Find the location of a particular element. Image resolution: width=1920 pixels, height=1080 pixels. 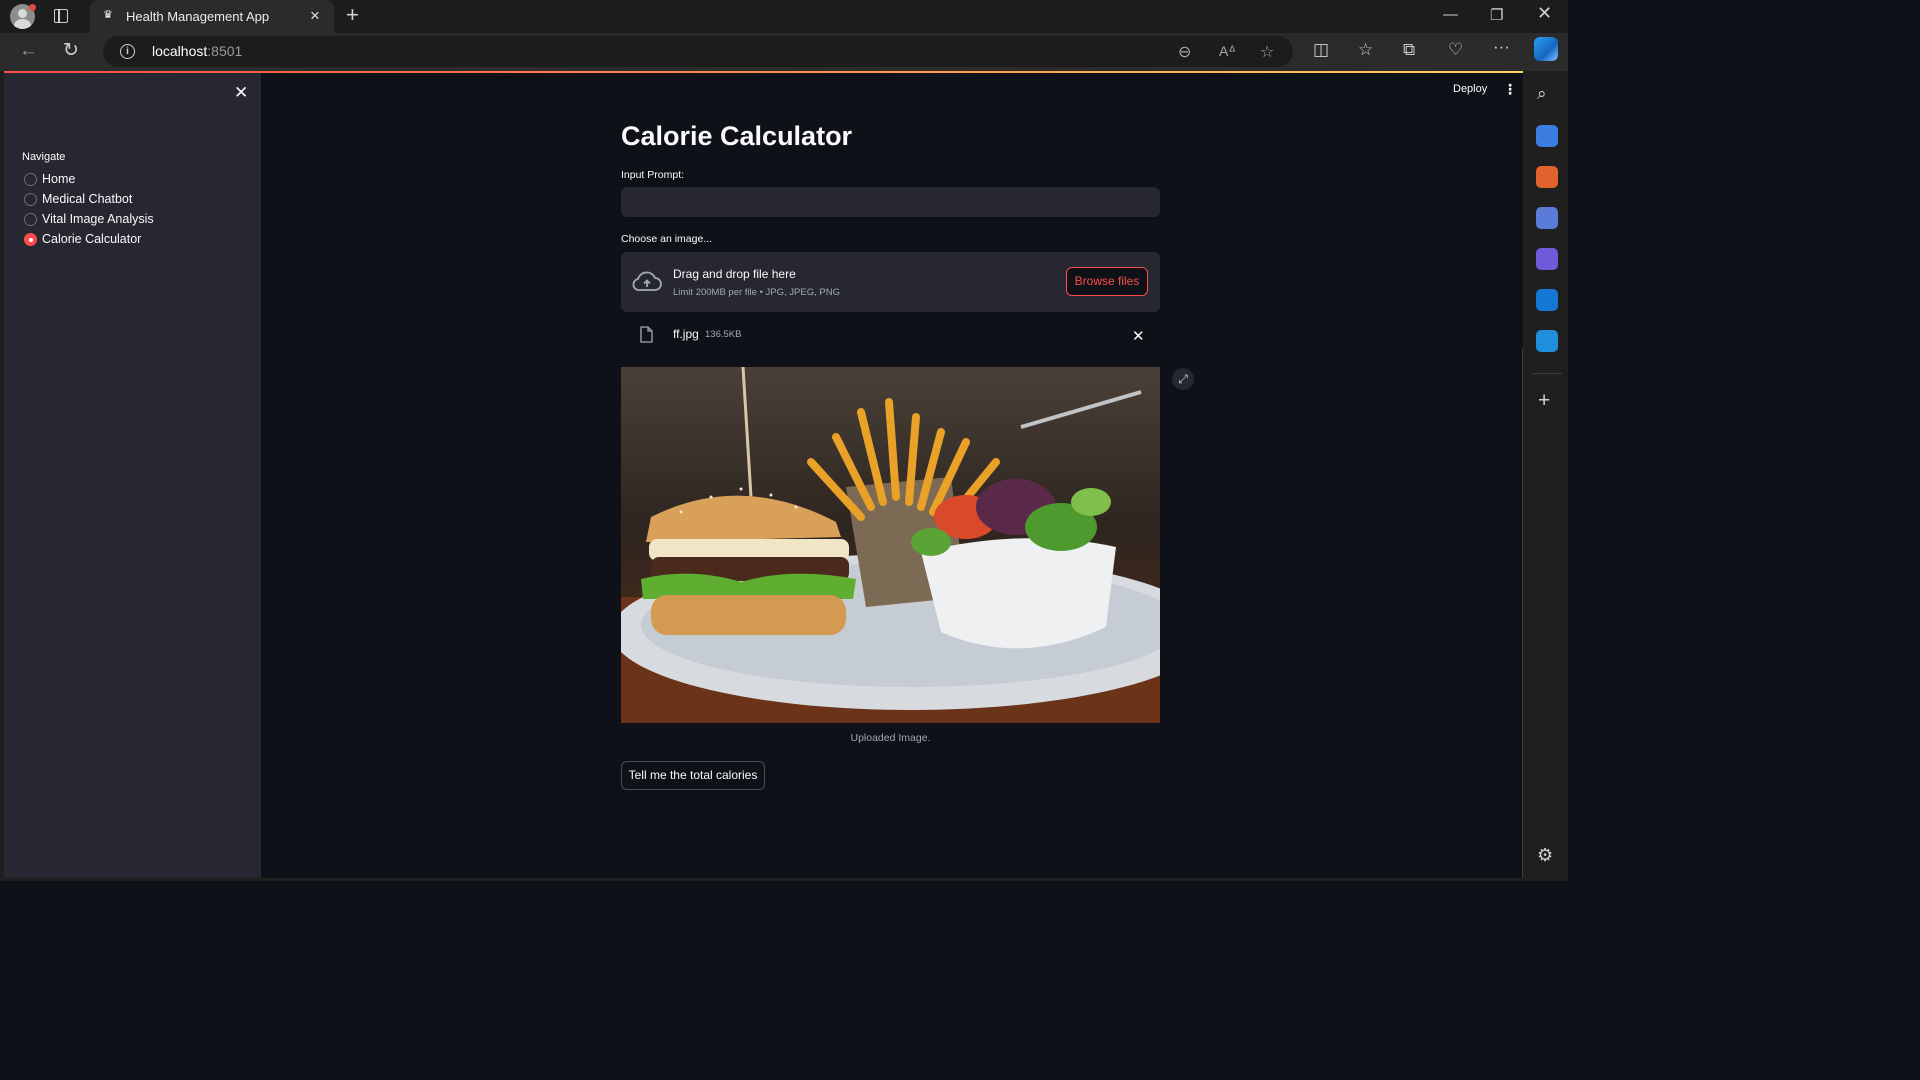

telegram-send-icon is located at coordinates (1547, 341).